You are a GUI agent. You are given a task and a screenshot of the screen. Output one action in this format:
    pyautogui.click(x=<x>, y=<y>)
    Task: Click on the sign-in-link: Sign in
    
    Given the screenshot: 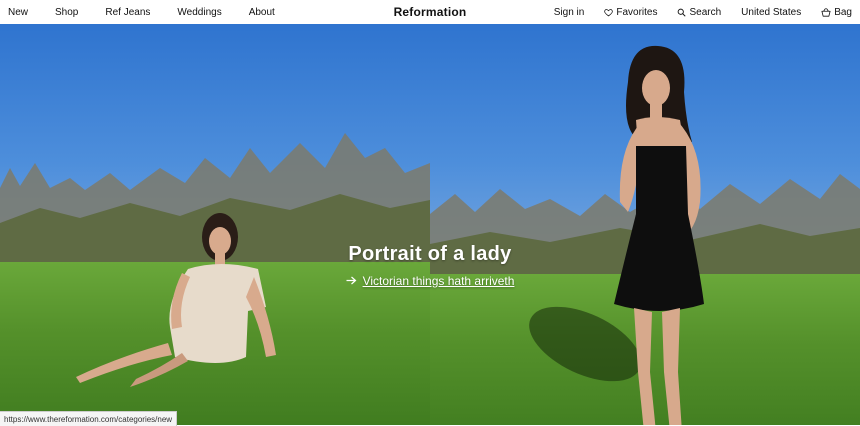 What is the action you would take?
    pyautogui.click(x=569, y=12)
    